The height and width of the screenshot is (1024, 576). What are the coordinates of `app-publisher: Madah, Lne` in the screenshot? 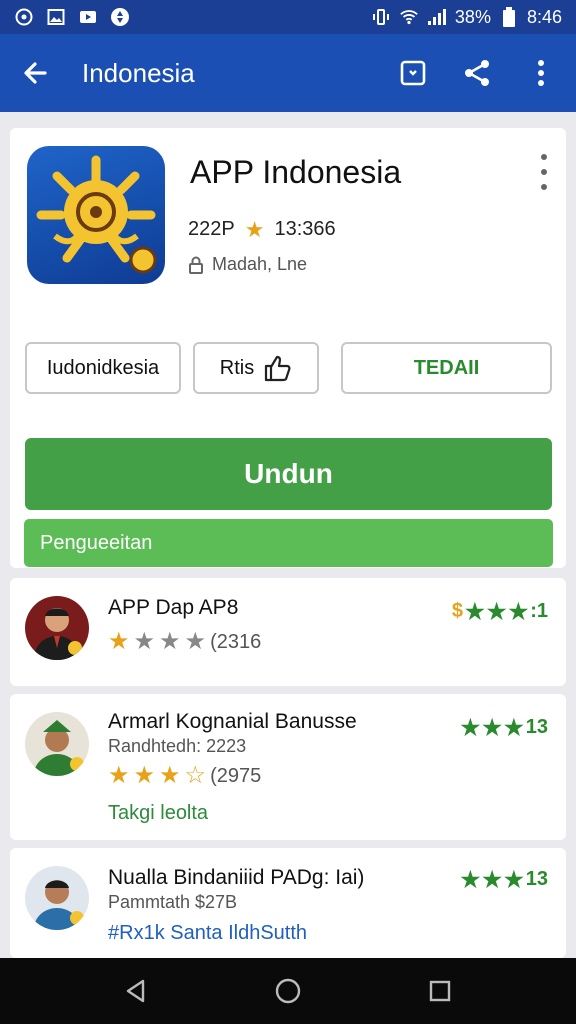 It's located at (260, 264).